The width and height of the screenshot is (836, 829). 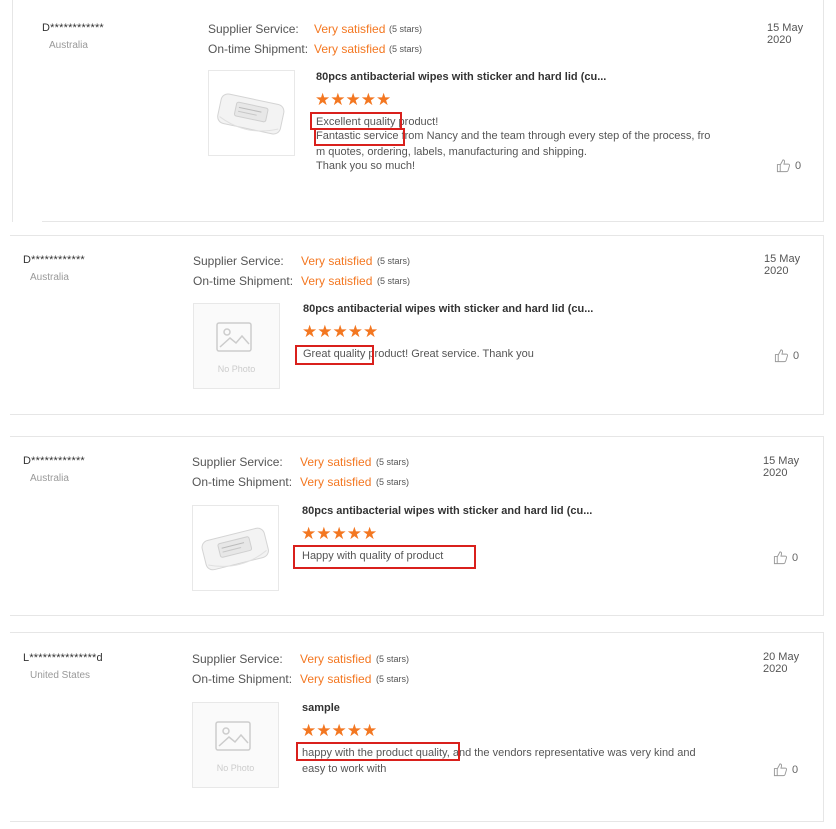 What do you see at coordinates (321, 708) in the screenshot?
I see `product-title: sample` at bounding box center [321, 708].